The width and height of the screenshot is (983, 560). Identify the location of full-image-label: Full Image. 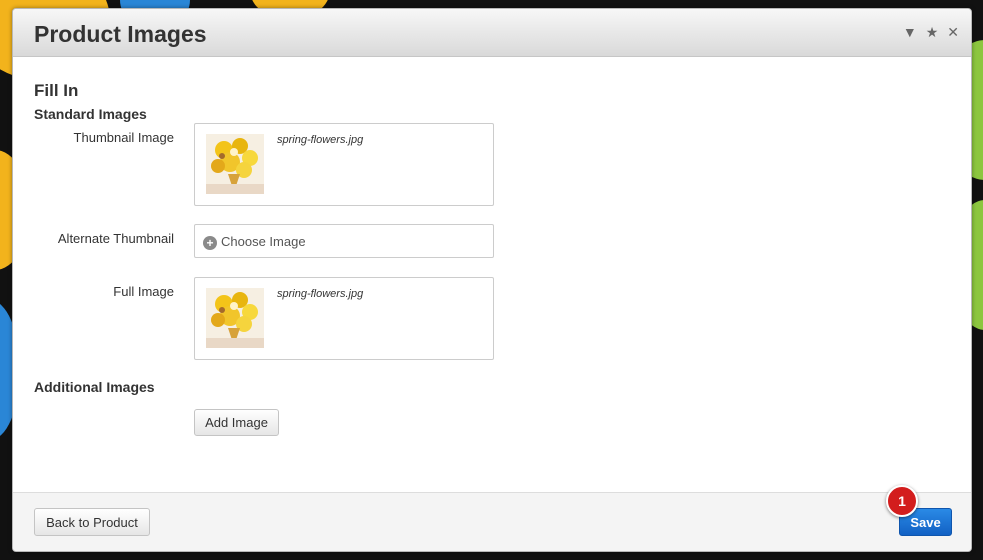
(143, 291).